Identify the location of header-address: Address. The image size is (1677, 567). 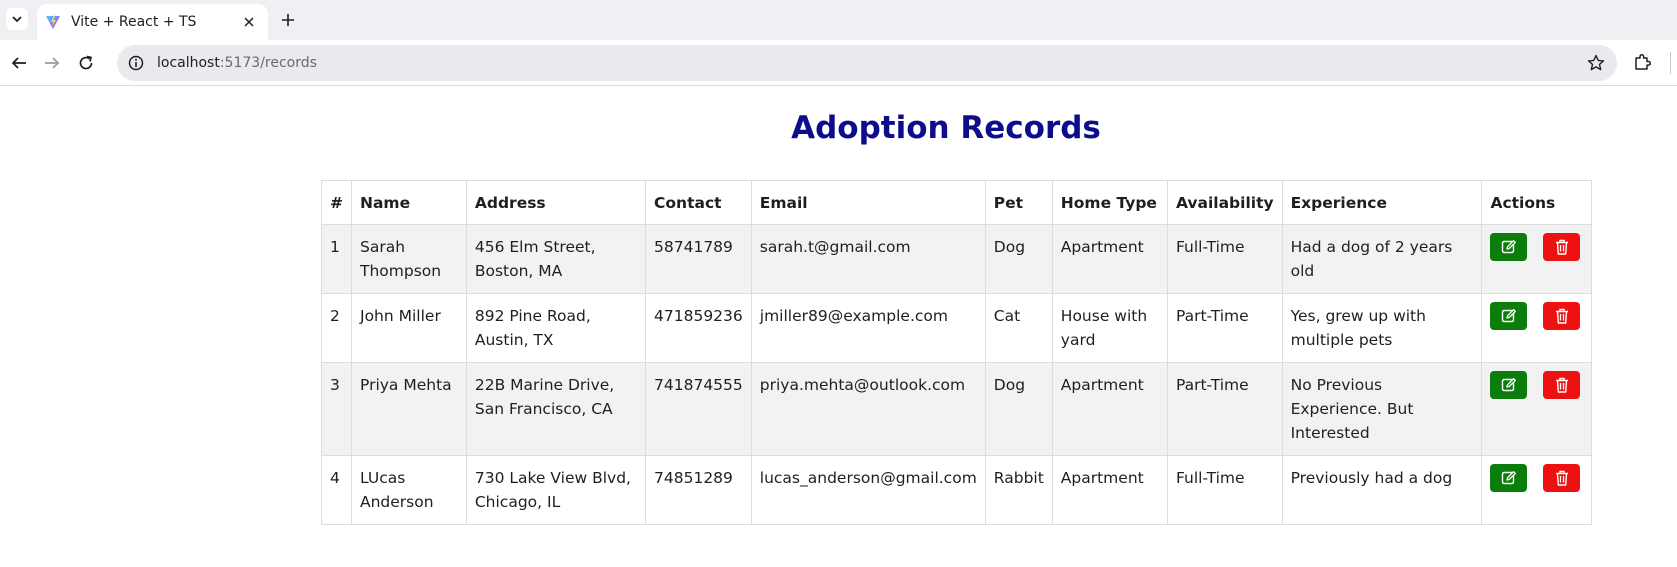
(556, 202).